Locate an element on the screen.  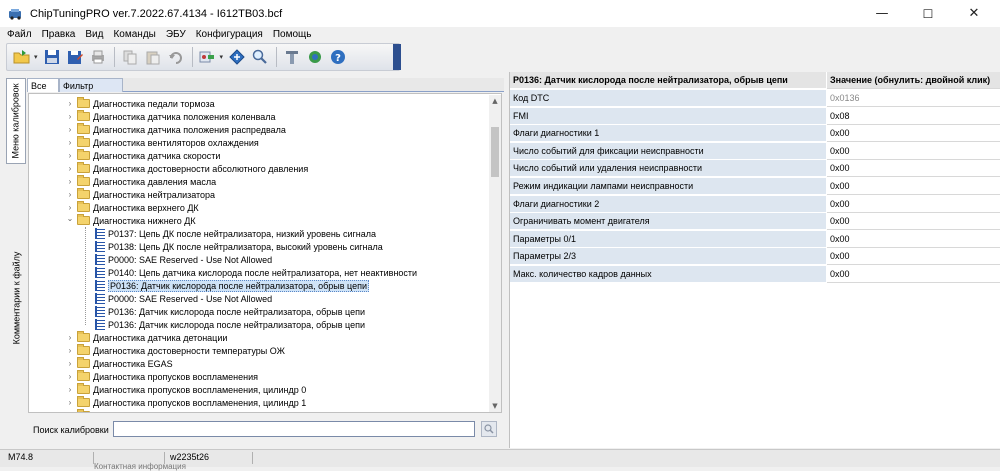
menu-commands: Команды is located at coordinates (134, 34).